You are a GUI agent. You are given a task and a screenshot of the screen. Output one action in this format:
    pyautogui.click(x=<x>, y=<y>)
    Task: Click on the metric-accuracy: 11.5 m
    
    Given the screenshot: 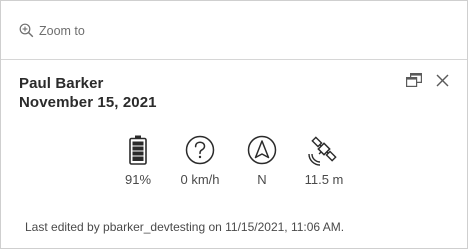 What is the action you would take?
    pyautogui.click(x=324, y=160)
    